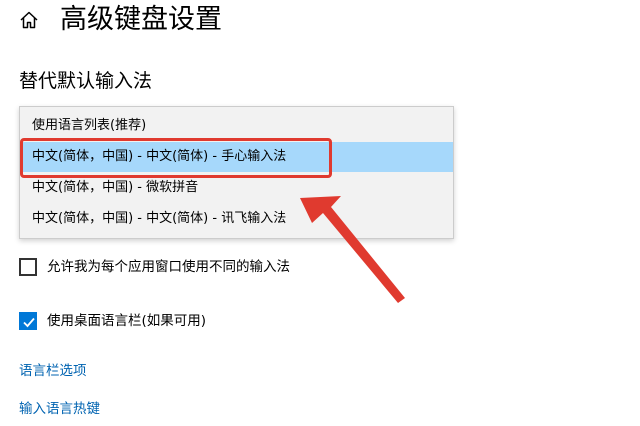  What do you see at coordinates (53, 371) in the screenshot?
I see `language-bar-options-link: 语言栏选项` at bounding box center [53, 371].